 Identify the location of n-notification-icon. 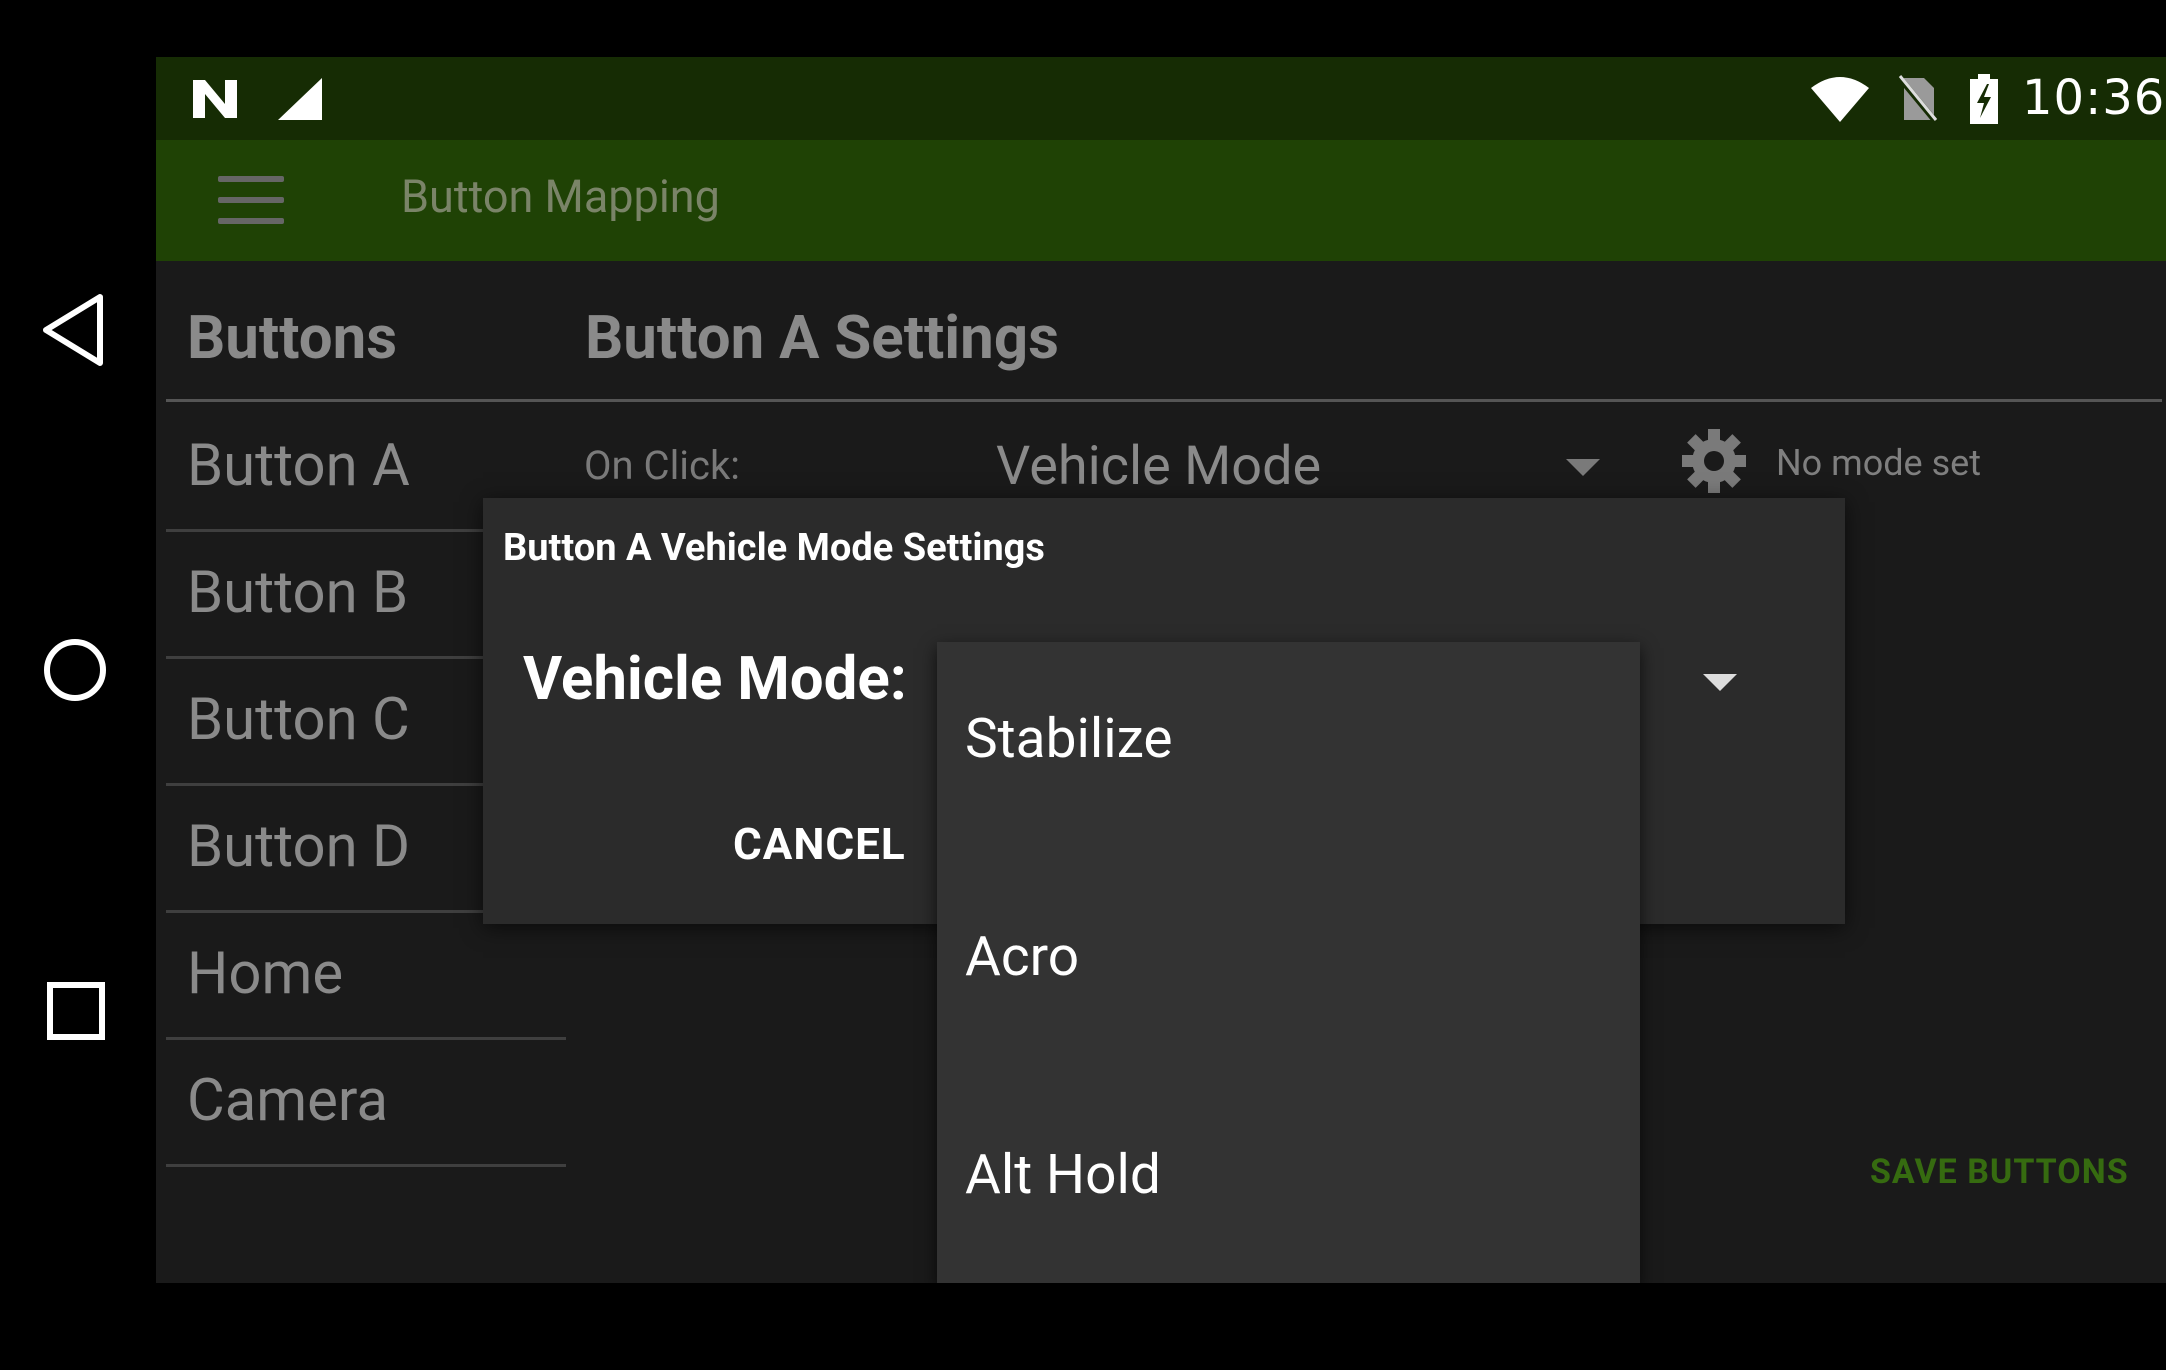
(215, 99).